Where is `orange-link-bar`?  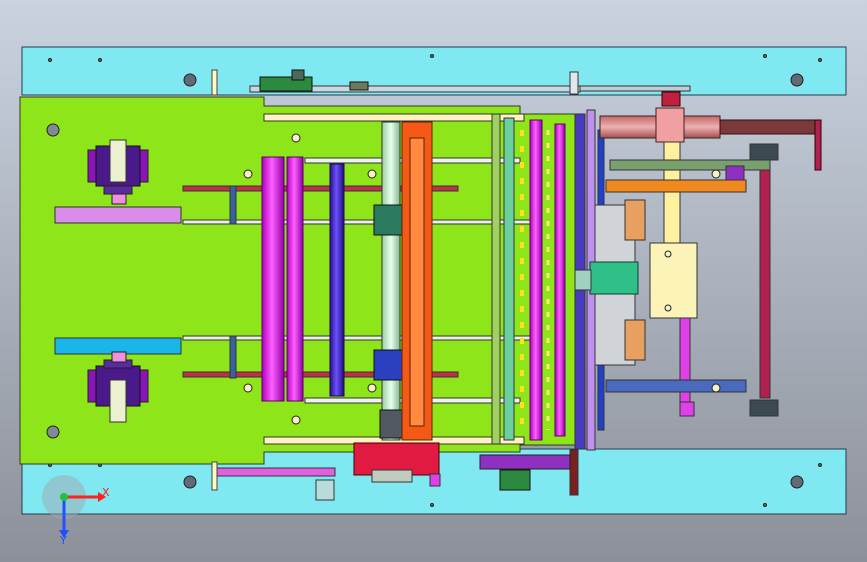 orange-link-bar is located at coordinates (417, 281).